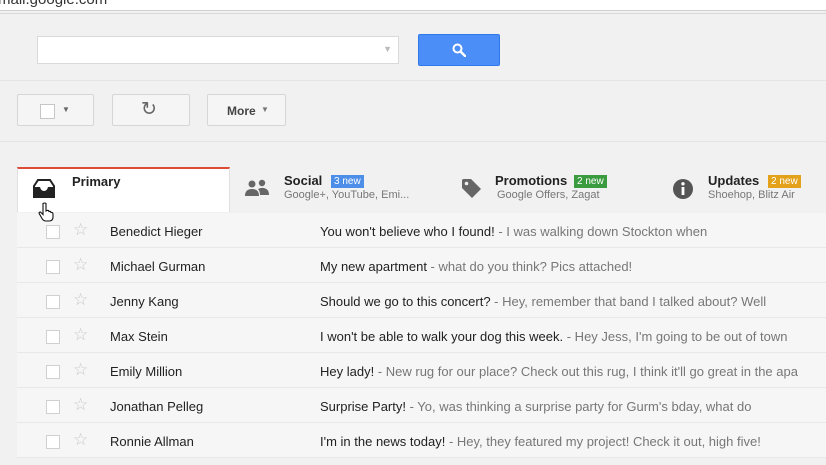  What do you see at coordinates (347, 371) in the screenshot?
I see `email-subject: Hey lady!` at bounding box center [347, 371].